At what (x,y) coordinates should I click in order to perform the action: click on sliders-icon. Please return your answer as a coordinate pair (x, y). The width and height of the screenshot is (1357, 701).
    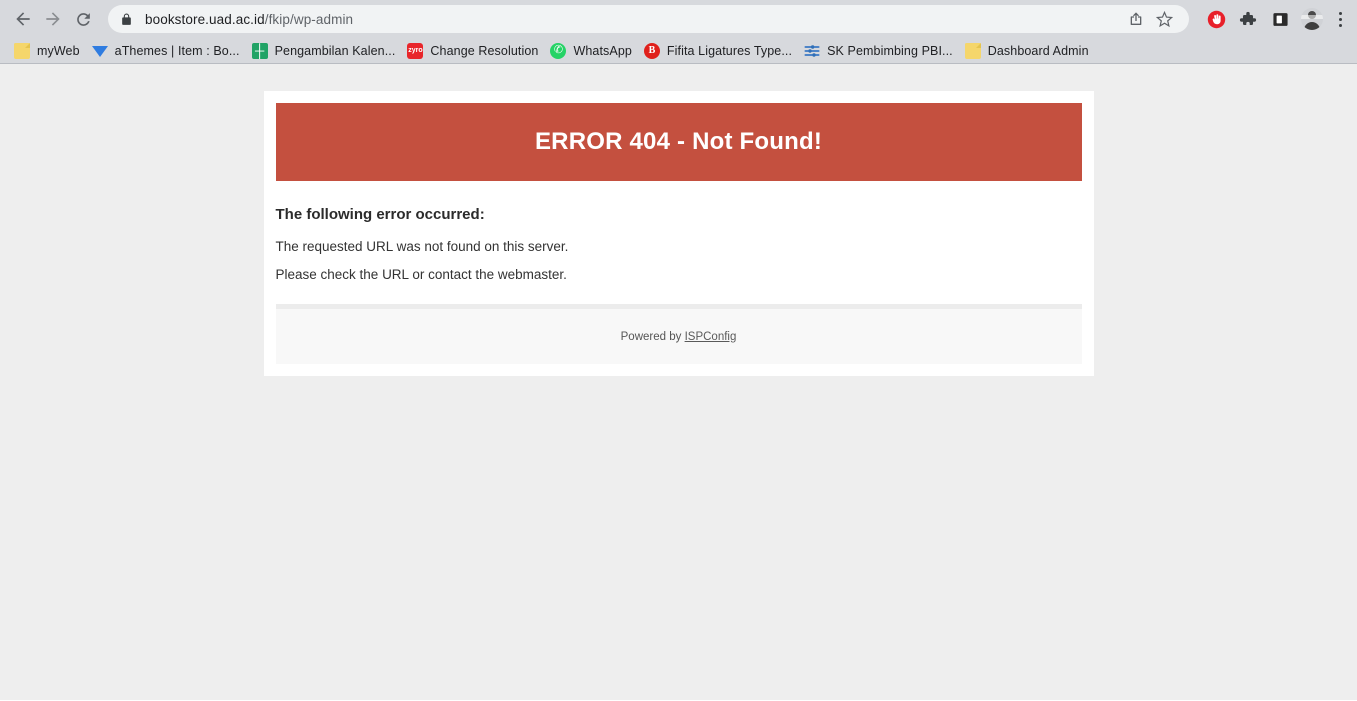
    Looking at the image, I should click on (812, 51).